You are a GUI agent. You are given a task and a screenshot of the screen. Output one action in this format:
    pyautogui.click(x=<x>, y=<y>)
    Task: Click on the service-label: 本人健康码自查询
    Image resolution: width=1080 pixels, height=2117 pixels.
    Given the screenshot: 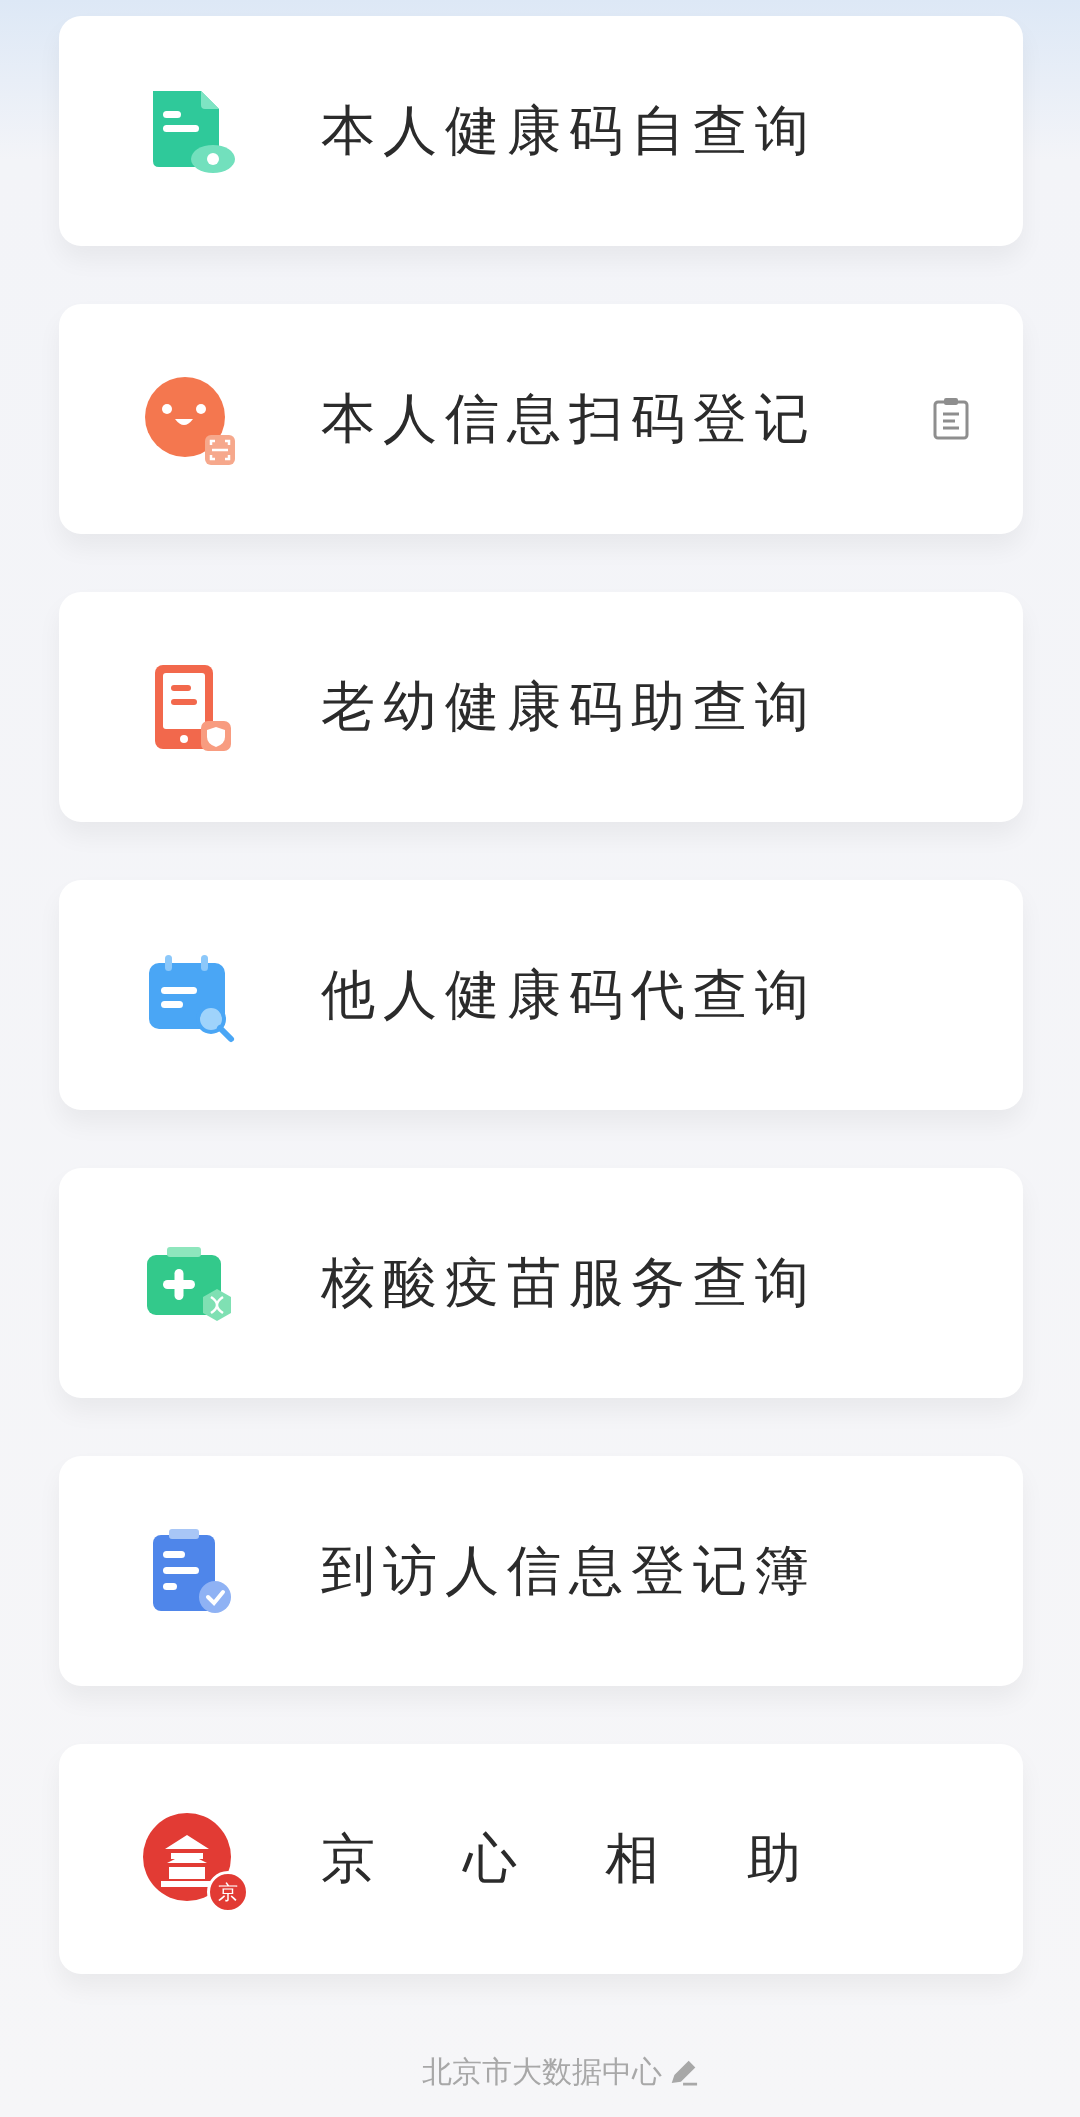 What is the action you would take?
    pyautogui.click(x=569, y=130)
    